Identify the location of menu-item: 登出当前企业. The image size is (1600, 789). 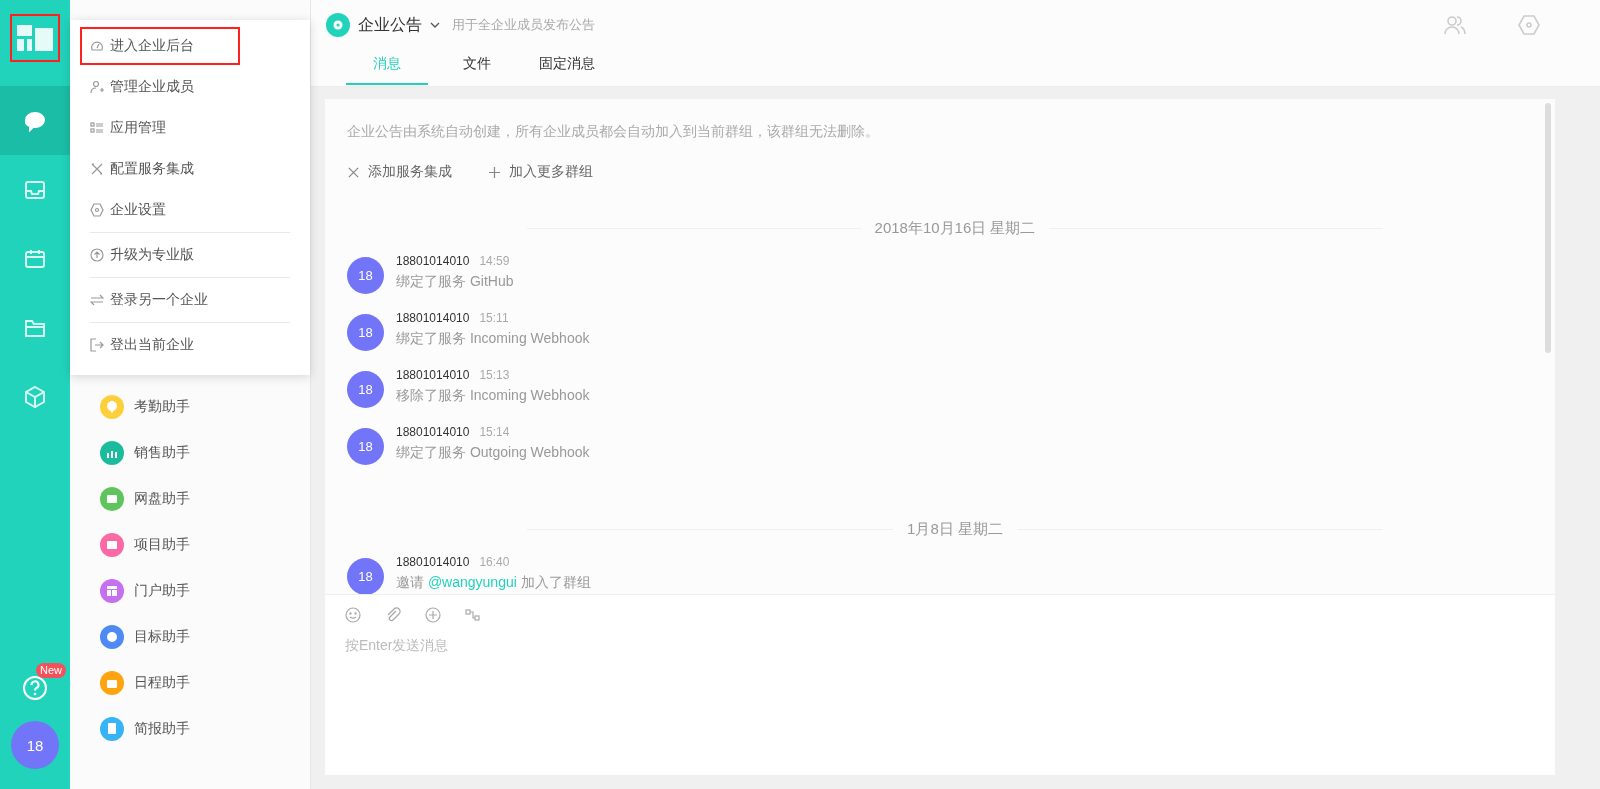
(190, 345).